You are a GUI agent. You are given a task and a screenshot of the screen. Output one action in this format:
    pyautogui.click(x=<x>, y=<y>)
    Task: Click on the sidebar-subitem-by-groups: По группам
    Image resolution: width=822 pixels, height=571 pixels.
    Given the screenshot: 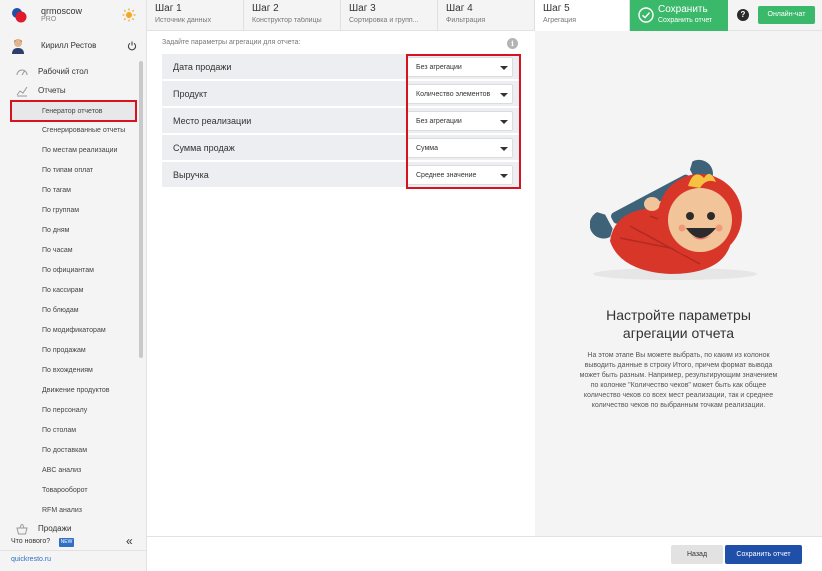 What is the action you would take?
    pyautogui.click(x=69, y=211)
    